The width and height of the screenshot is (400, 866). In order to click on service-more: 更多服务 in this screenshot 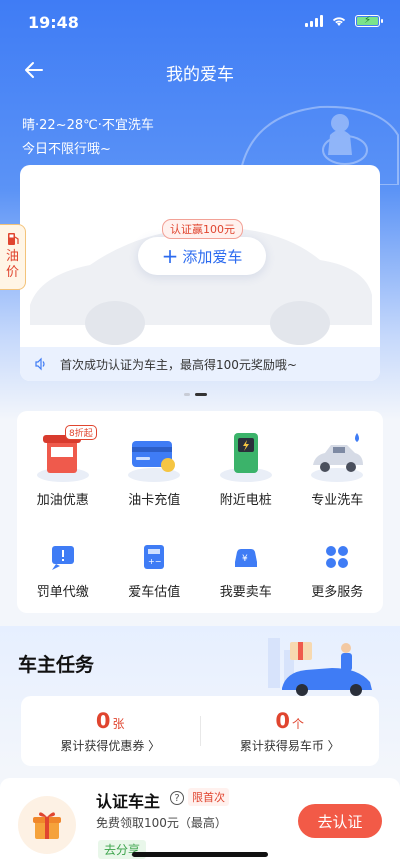, I will do `click(338, 566)`.